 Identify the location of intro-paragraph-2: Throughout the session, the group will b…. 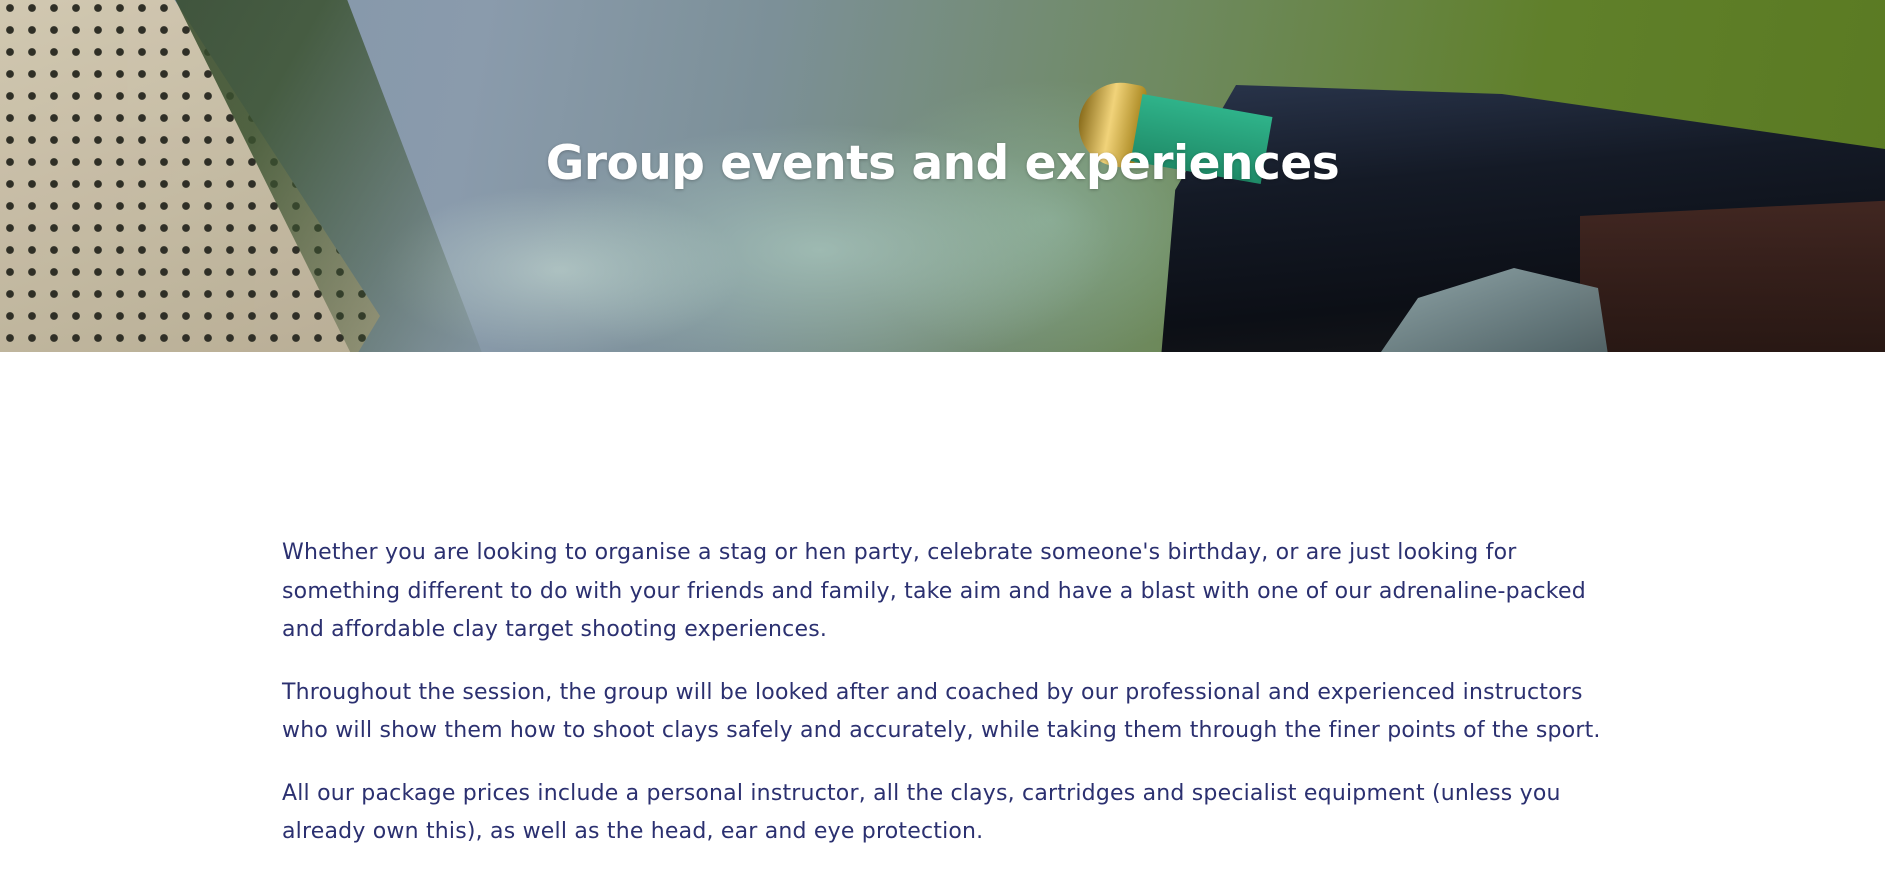
(941, 711).